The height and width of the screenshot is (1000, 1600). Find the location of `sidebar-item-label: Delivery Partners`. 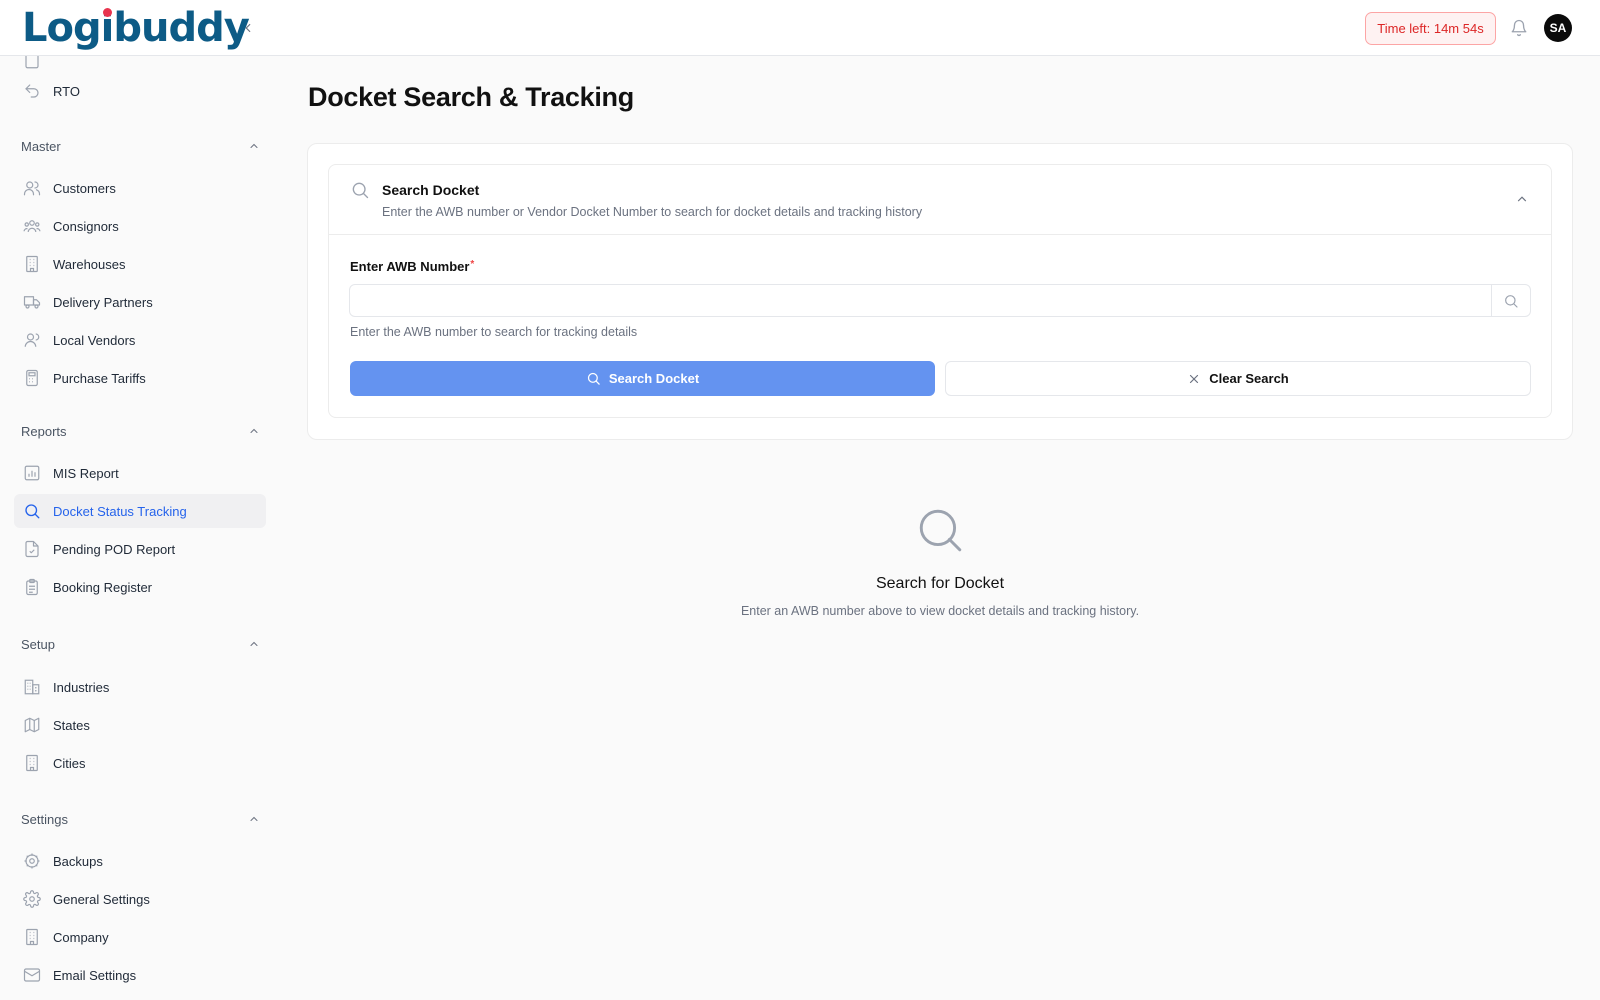

sidebar-item-label: Delivery Partners is located at coordinates (103, 302).